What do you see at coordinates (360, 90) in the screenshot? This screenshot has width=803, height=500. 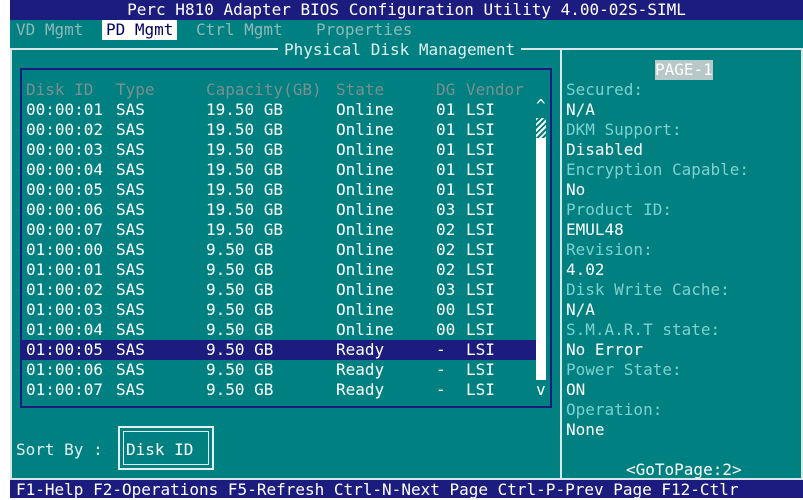 I see `header-state: State` at bounding box center [360, 90].